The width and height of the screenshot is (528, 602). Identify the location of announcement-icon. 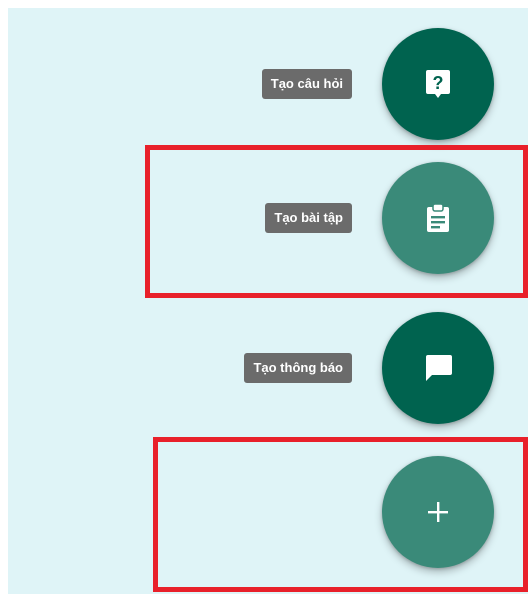
(438, 368).